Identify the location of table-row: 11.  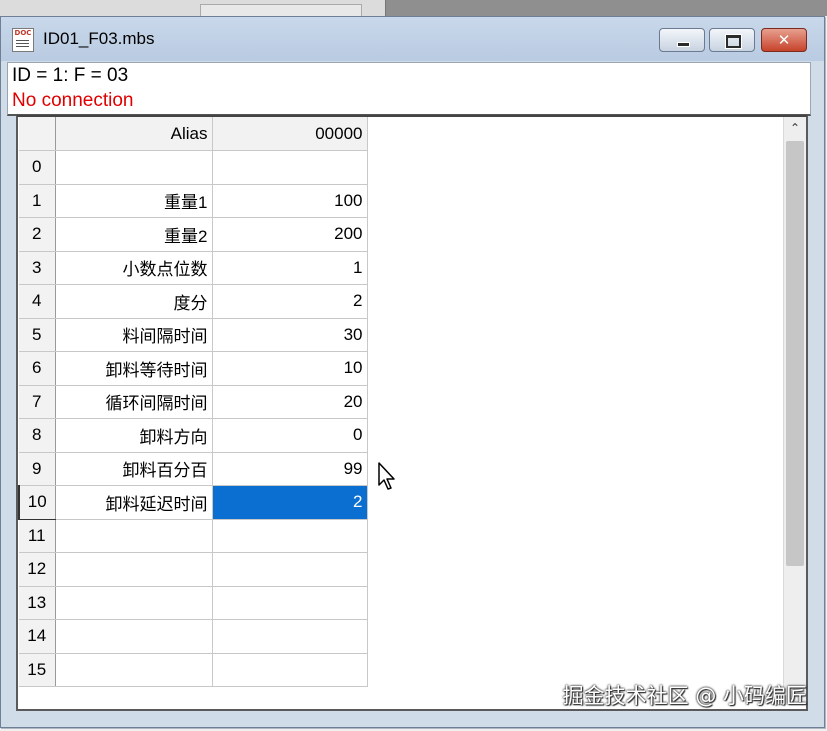
(193, 536).